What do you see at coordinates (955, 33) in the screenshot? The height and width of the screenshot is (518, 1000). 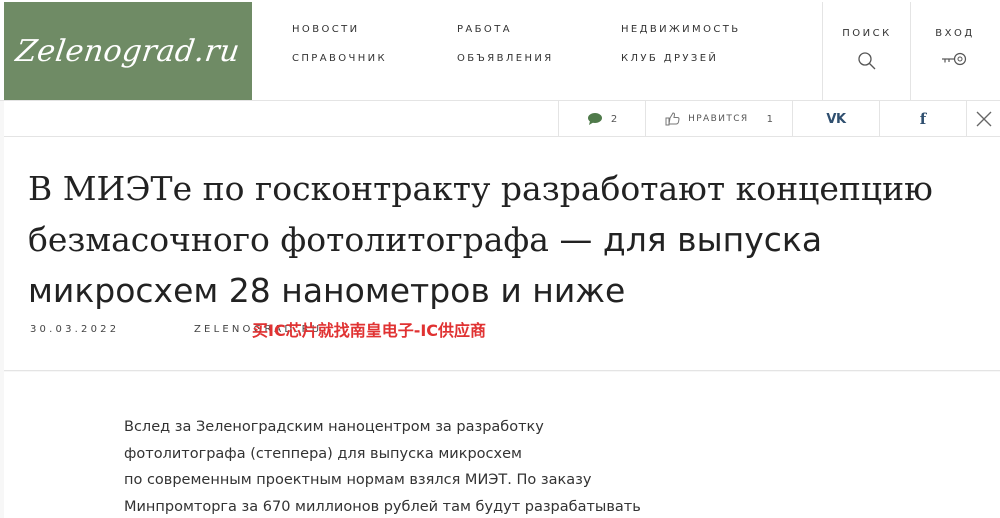 I see `login-label: ВХОД` at bounding box center [955, 33].